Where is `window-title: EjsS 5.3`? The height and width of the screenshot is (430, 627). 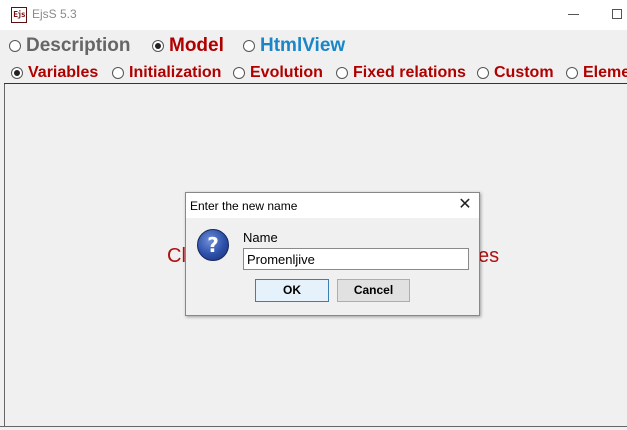
window-title: EjsS 5.3 is located at coordinates (54, 14).